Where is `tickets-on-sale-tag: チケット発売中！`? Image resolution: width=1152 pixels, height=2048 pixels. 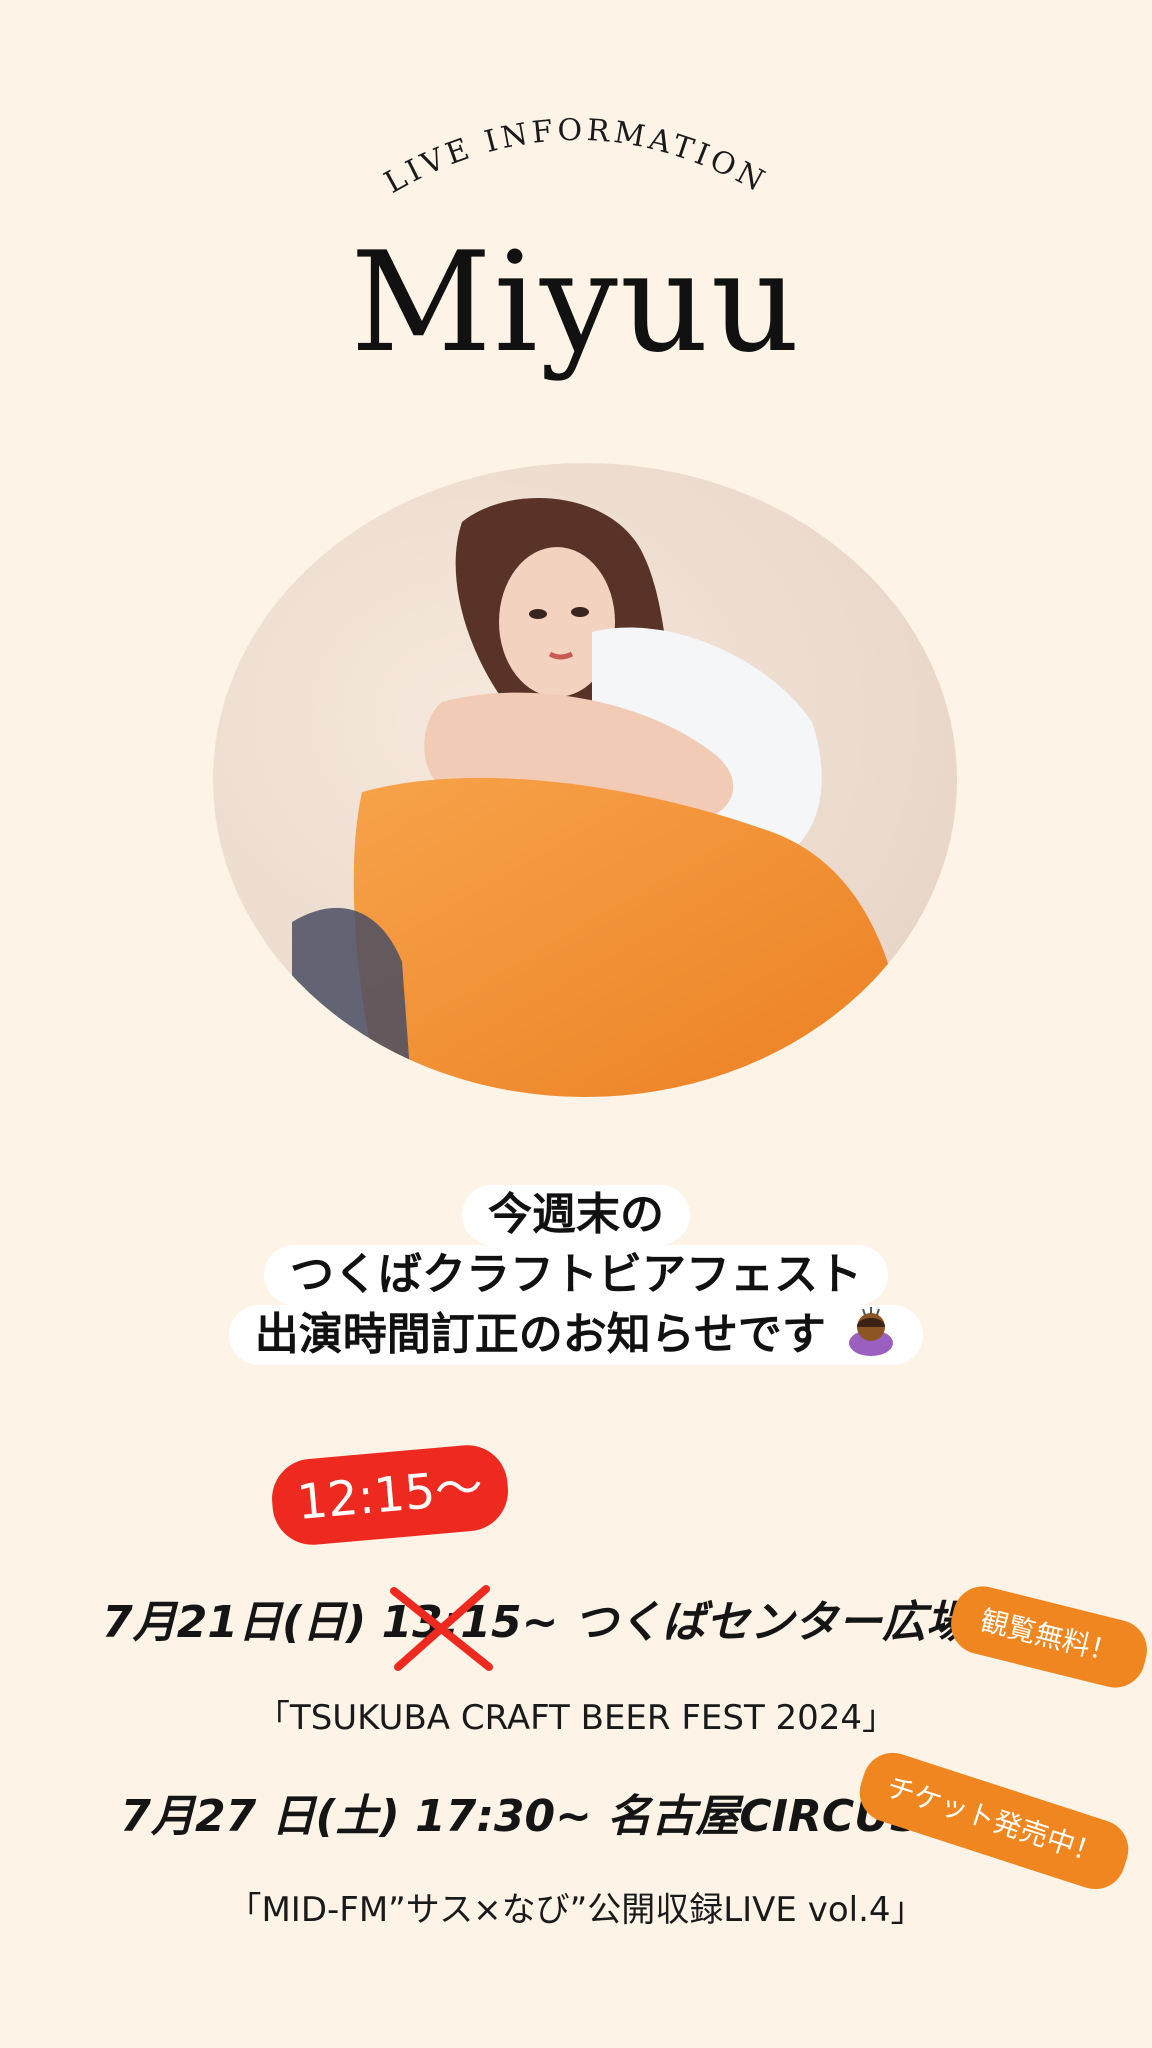 tickets-on-sale-tag: チケット発売中！ is located at coordinates (994, 1821).